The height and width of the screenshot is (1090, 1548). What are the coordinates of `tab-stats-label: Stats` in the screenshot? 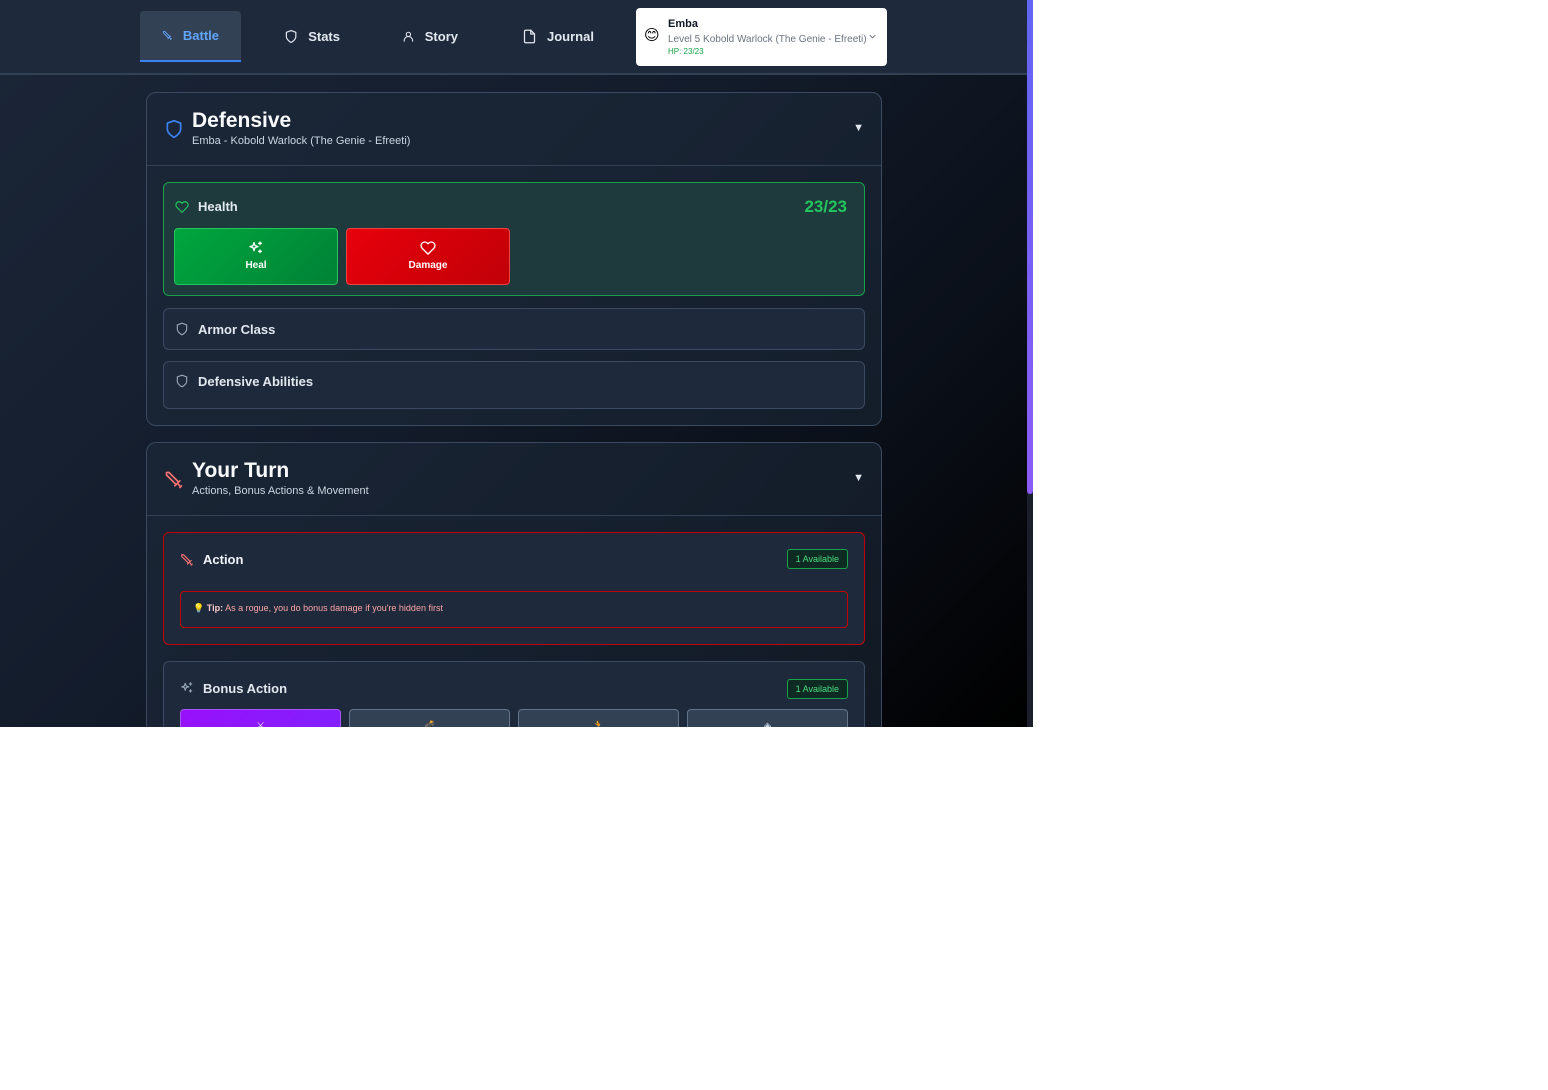 It's located at (324, 36).